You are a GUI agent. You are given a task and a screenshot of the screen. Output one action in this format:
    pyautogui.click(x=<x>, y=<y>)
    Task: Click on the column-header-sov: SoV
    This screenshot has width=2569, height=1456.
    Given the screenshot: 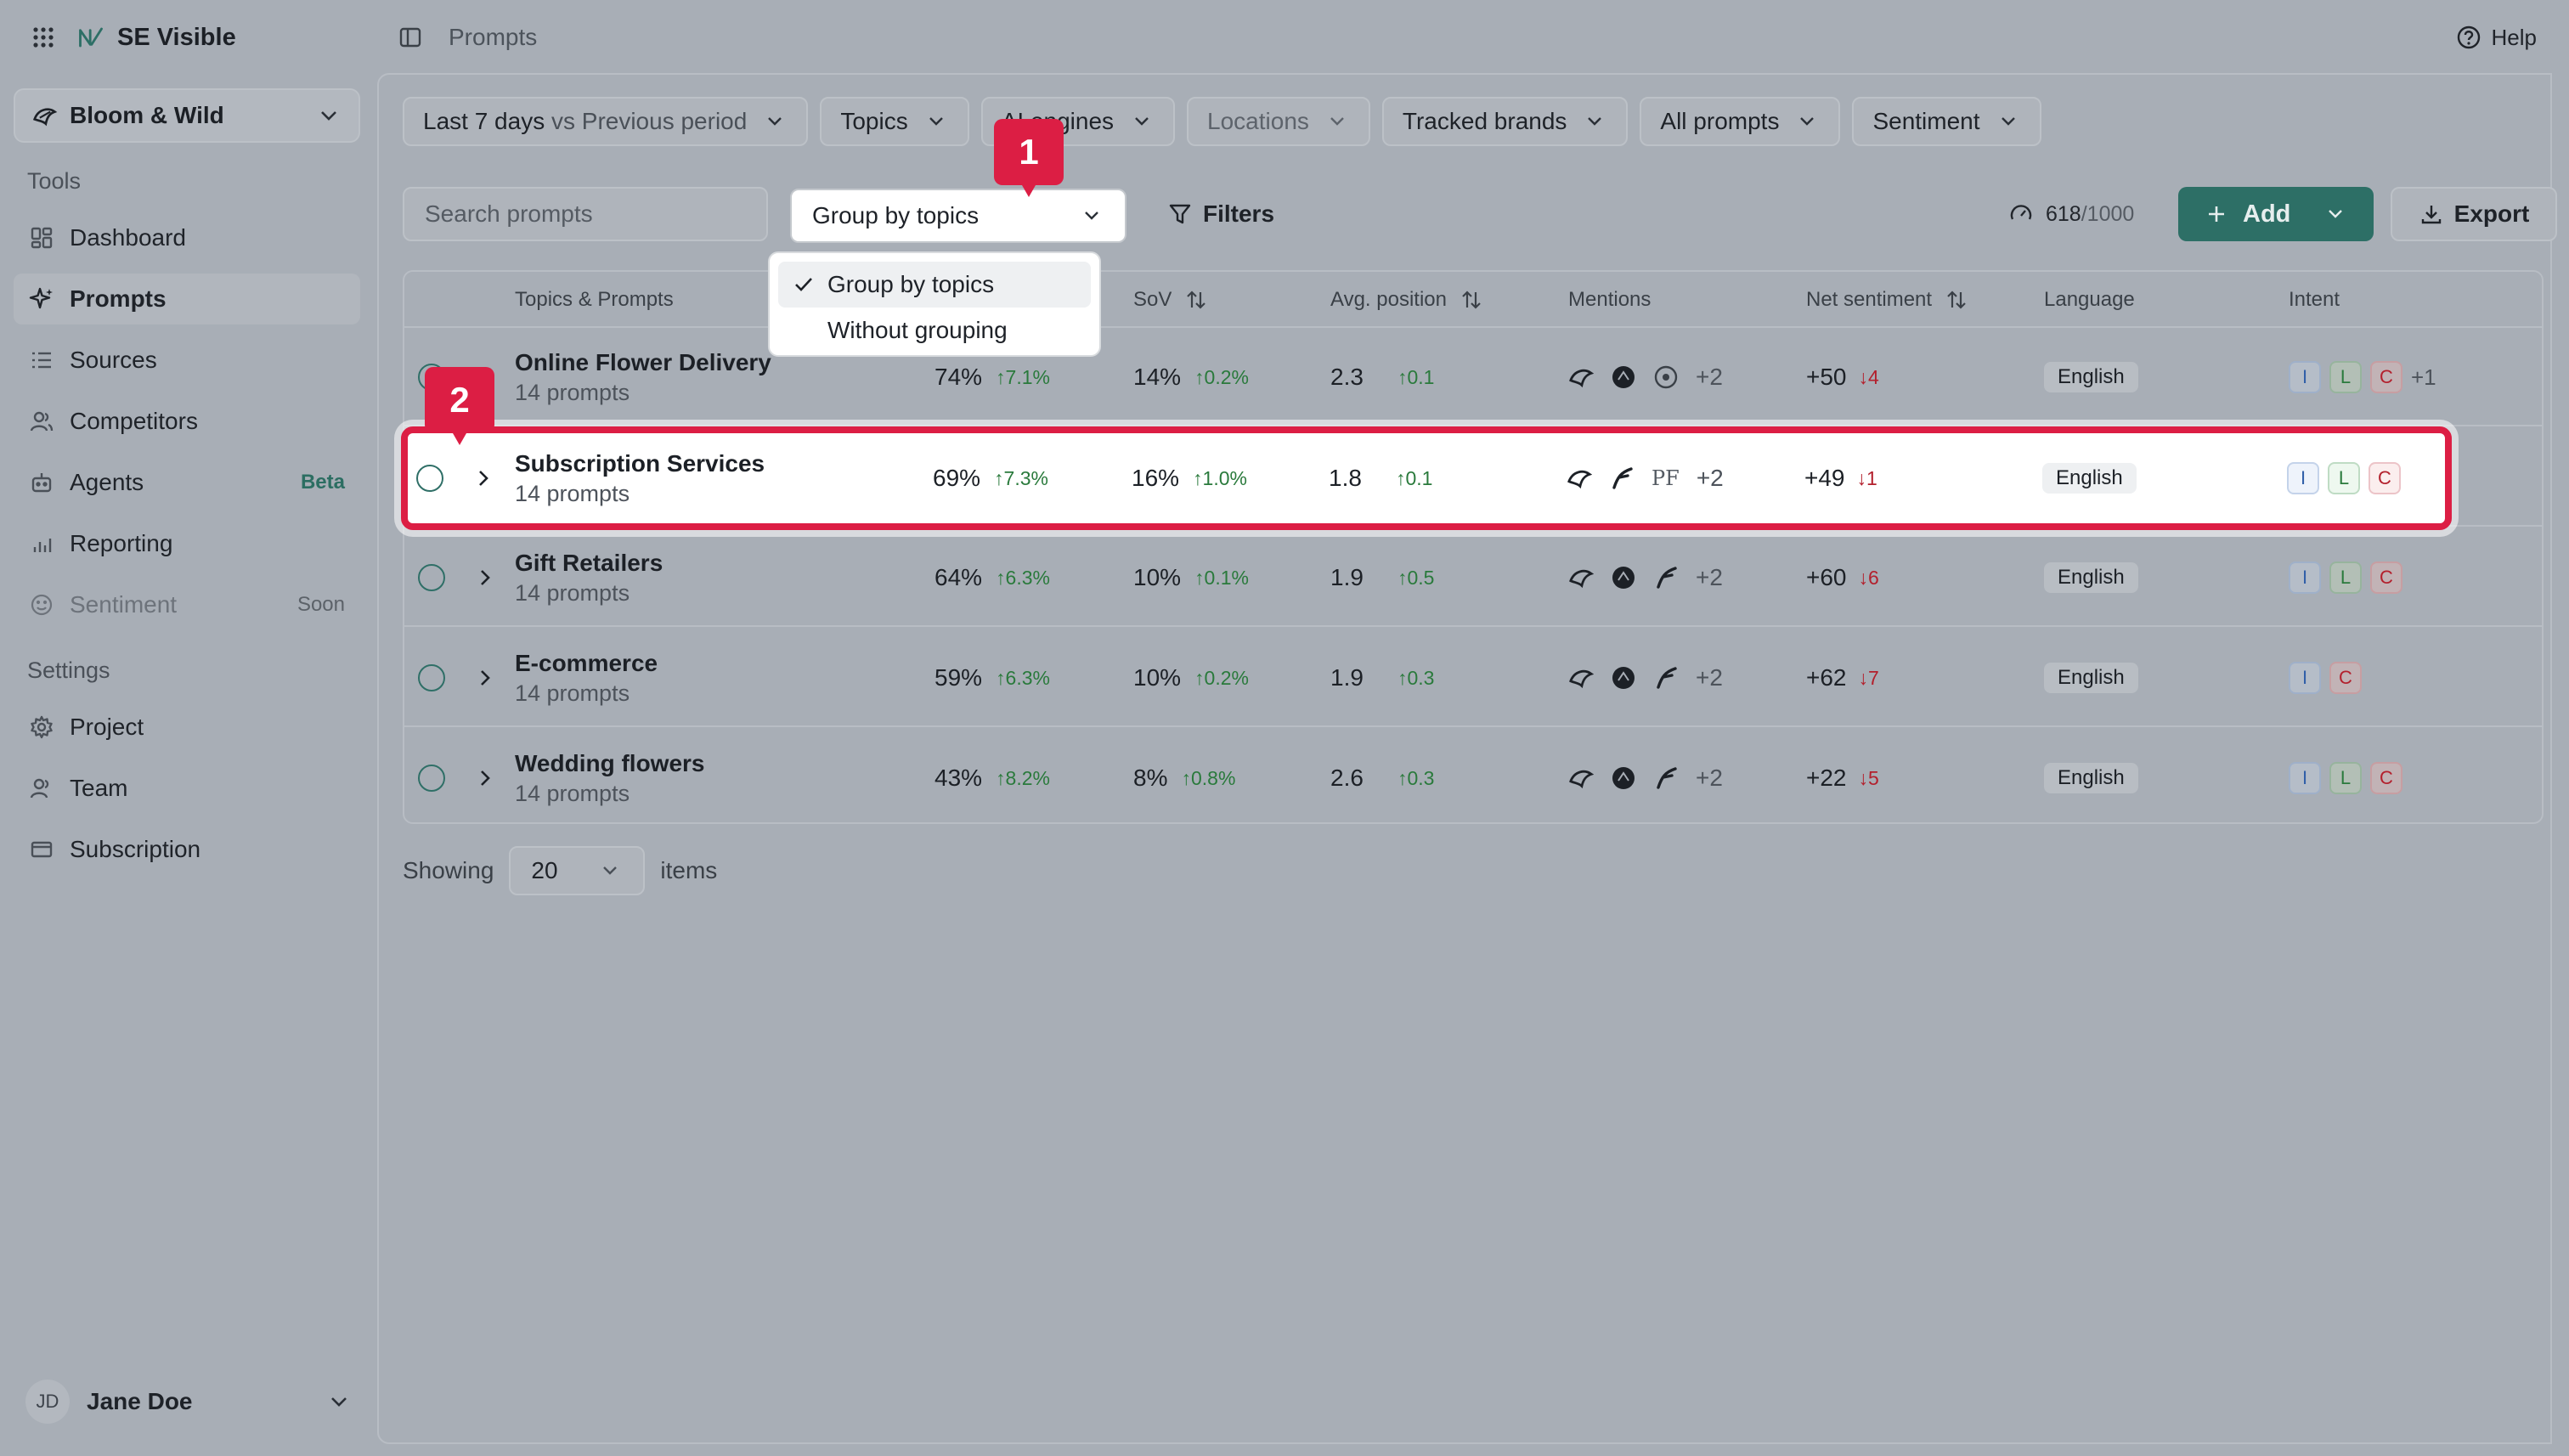 What is the action you would take?
    pyautogui.click(x=1171, y=300)
    